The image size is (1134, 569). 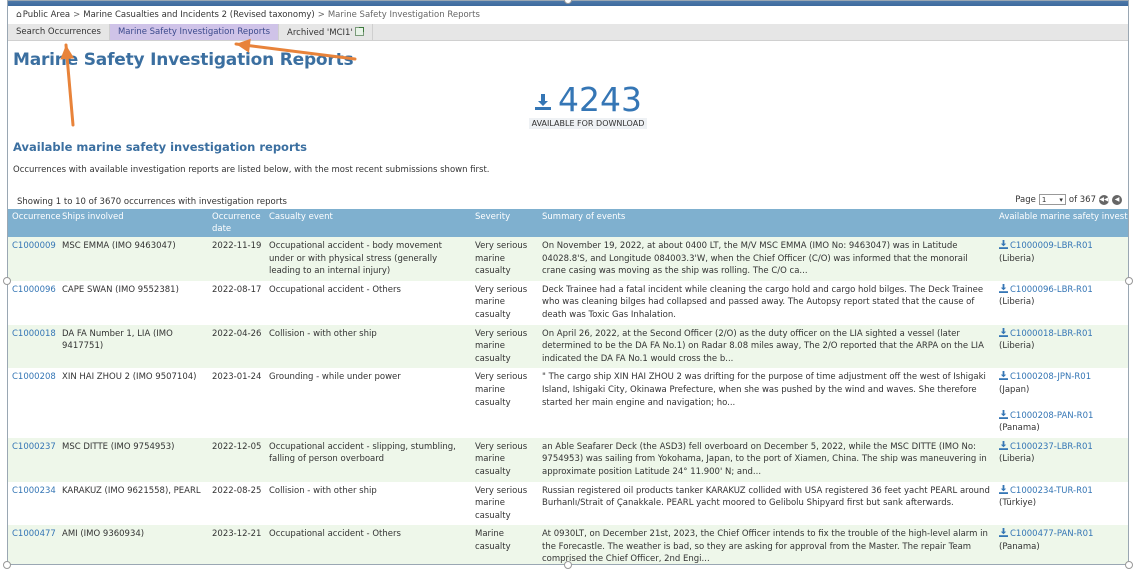 I want to click on tab-label: Search Occurrences, so click(x=58, y=32).